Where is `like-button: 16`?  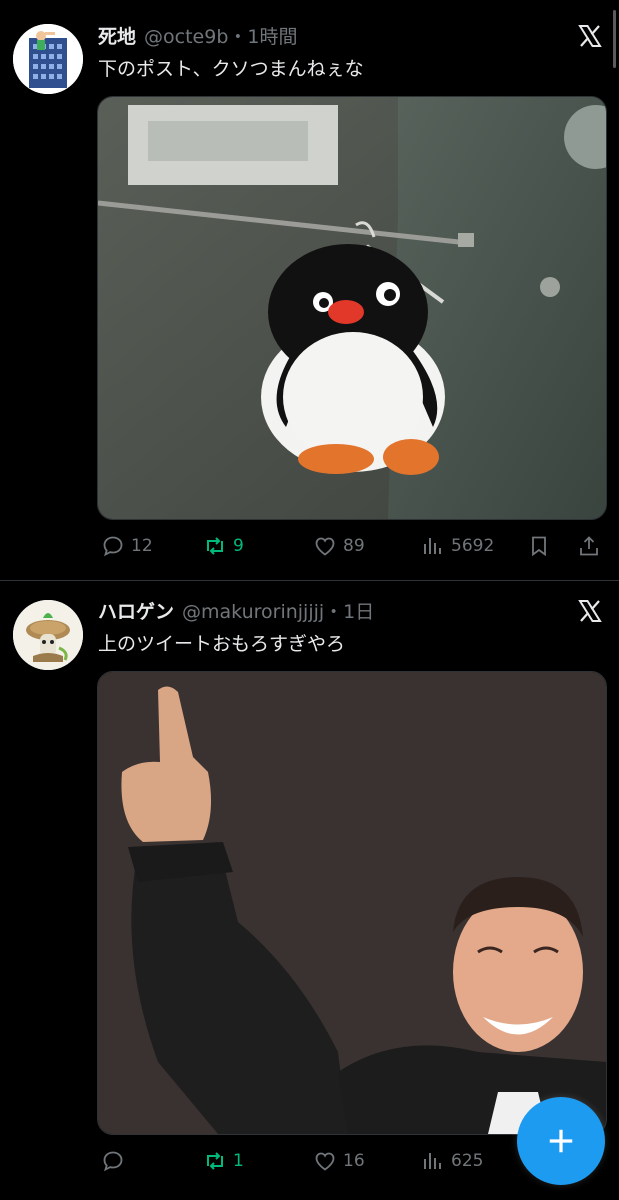 like-button: 16 is located at coordinates (339, 1161).